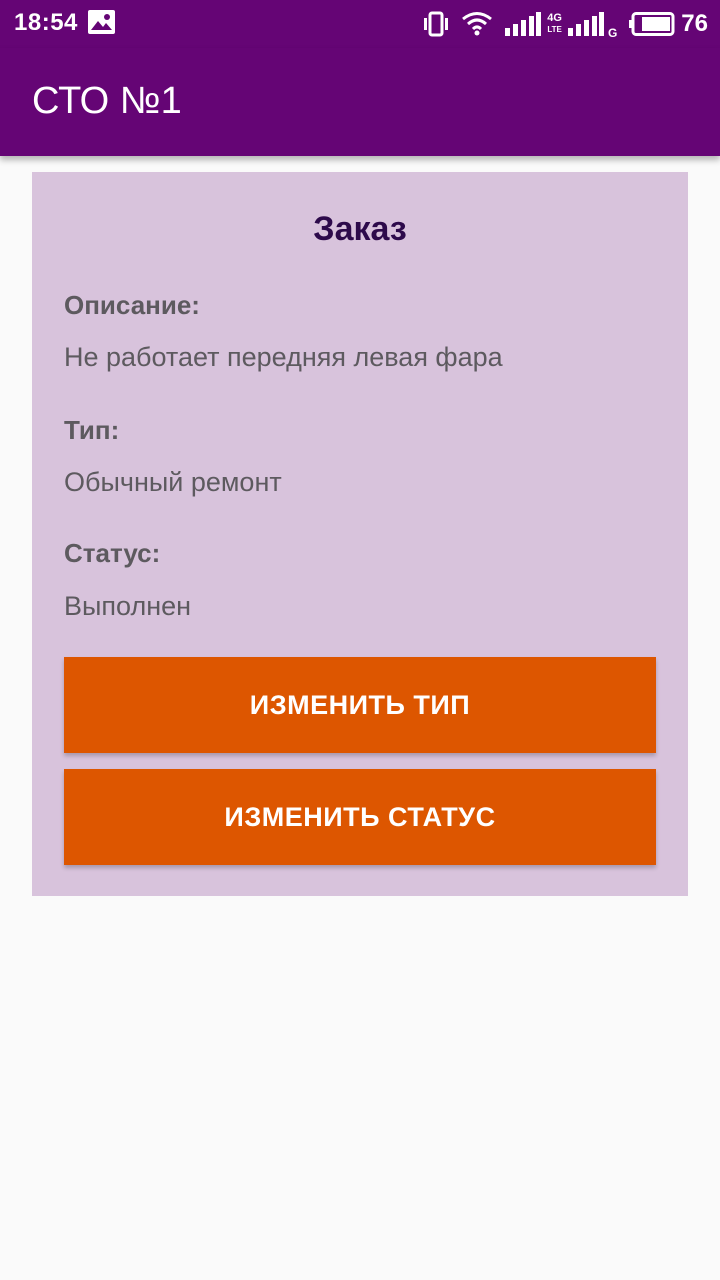  Describe the element at coordinates (360, 817) in the screenshot. I see `change-status-button: ИЗМЕНИТЬ СТАТУС` at that location.